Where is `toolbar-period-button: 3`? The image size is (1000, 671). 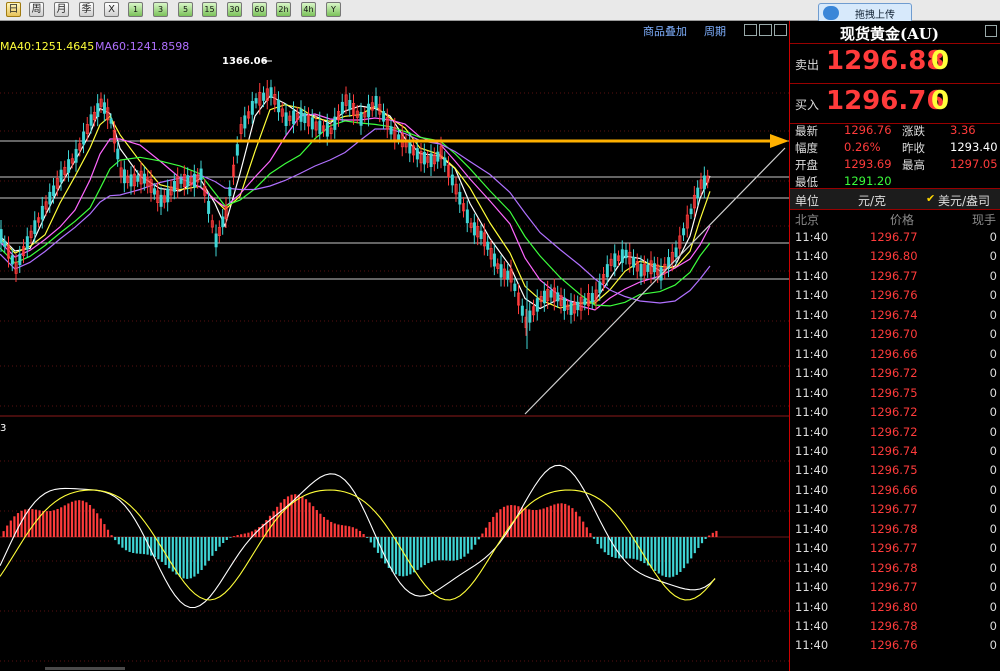 toolbar-period-button: 3 is located at coordinates (160, 9).